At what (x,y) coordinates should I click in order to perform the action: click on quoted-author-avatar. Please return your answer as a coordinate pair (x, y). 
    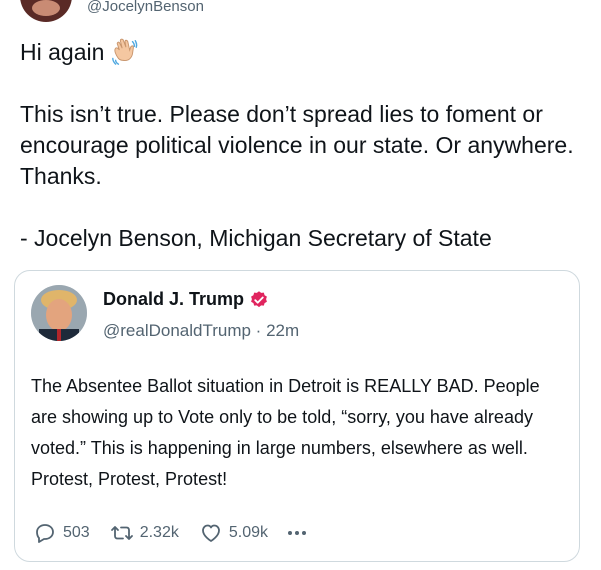
    Looking at the image, I should click on (59, 313).